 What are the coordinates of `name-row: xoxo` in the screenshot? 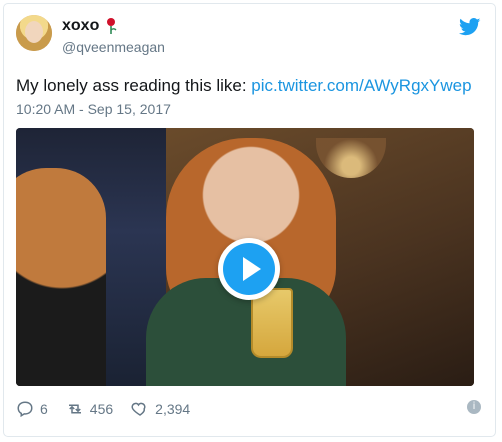 It's located at (89, 26).